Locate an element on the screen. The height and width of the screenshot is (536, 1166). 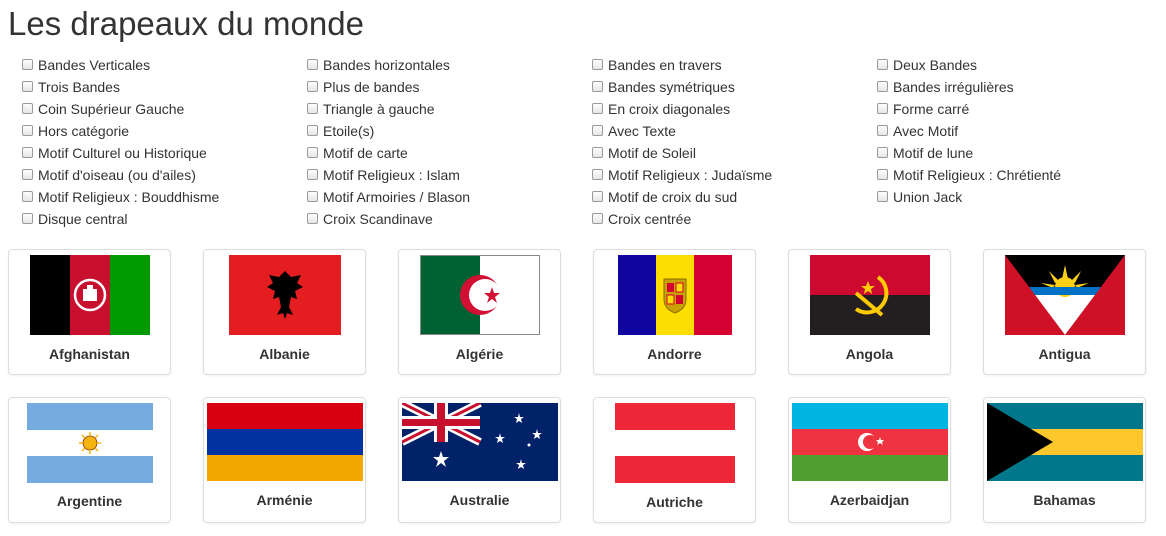
filter-armoiries-blason: Motif Armoiries / Blason is located at coordinates (449, 197).